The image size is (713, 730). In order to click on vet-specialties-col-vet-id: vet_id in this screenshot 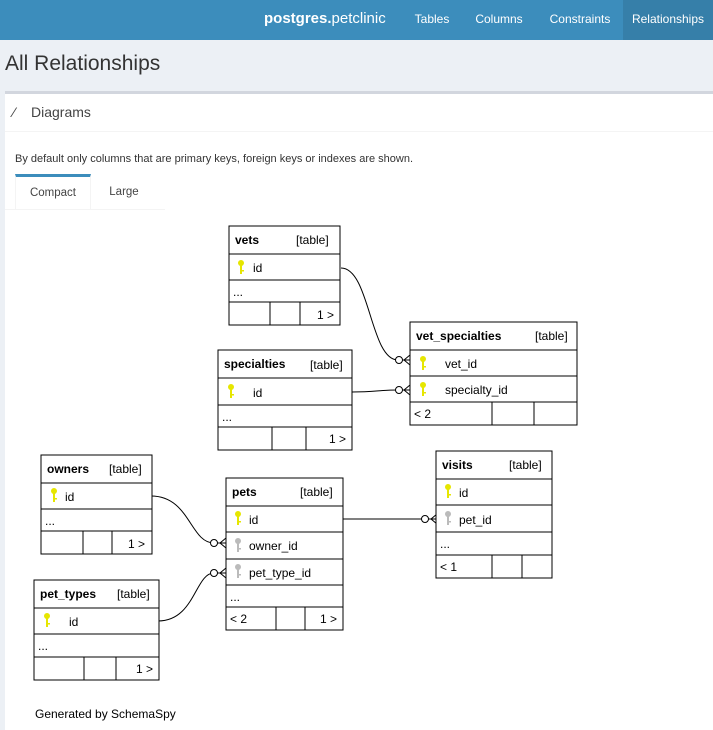, I will do `click(461, 364)`.